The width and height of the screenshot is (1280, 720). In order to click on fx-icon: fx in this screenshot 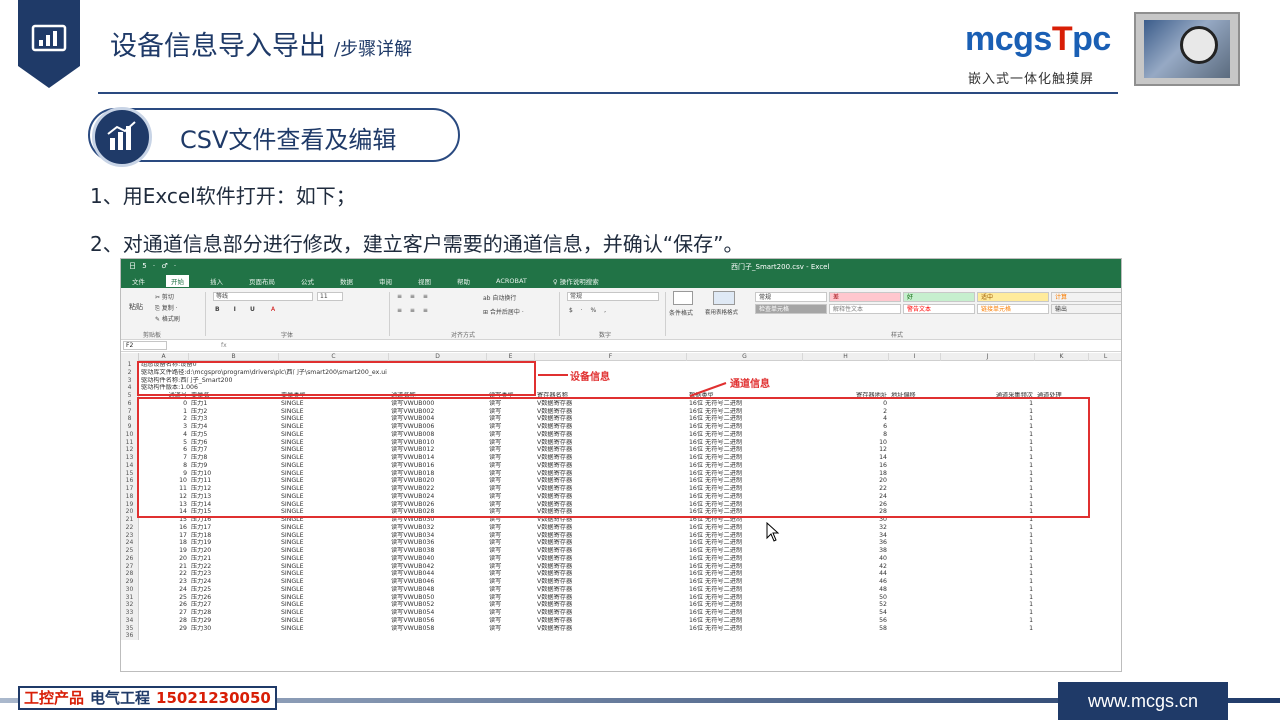, I will do `click(224, 345)`.